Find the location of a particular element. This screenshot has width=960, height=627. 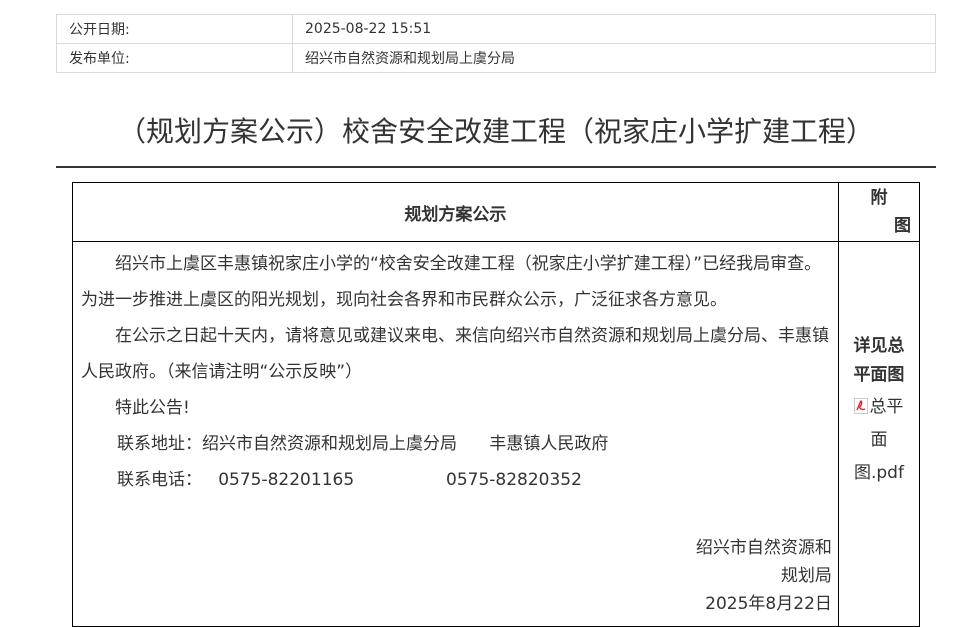

attachment-header: 附 图 is located at coordinates (879, 212).